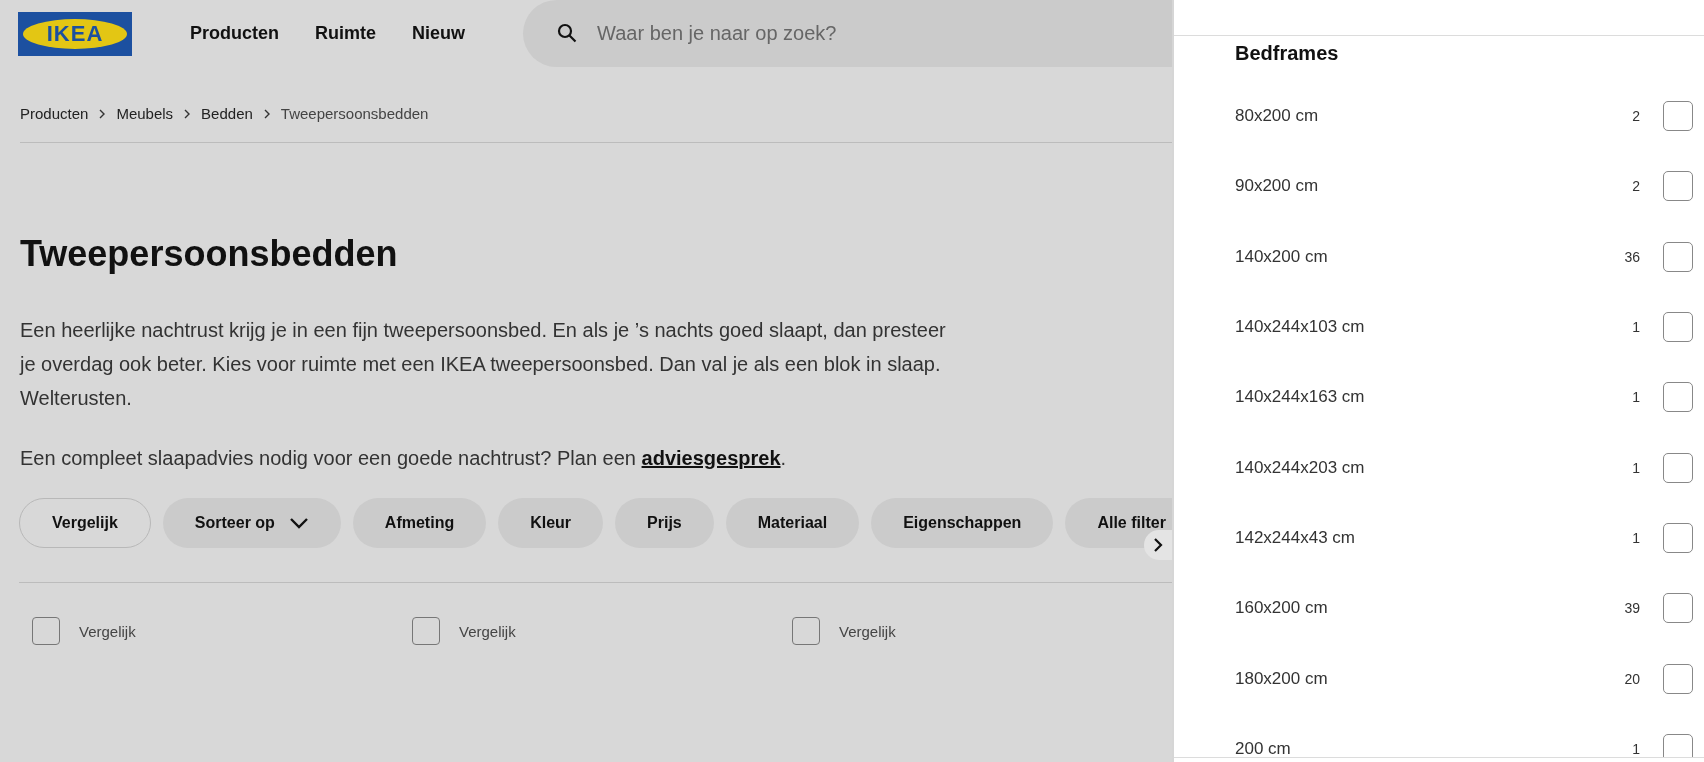  I want to click on option-label: 140x244x103 cm, so click(1300, 327).